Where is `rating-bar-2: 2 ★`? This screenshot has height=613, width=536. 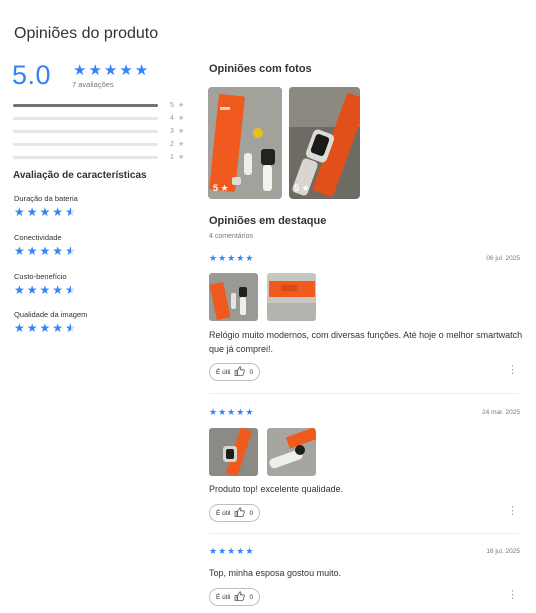
rating-bar-2: 2 ★ is located at coordinates (103, 144).